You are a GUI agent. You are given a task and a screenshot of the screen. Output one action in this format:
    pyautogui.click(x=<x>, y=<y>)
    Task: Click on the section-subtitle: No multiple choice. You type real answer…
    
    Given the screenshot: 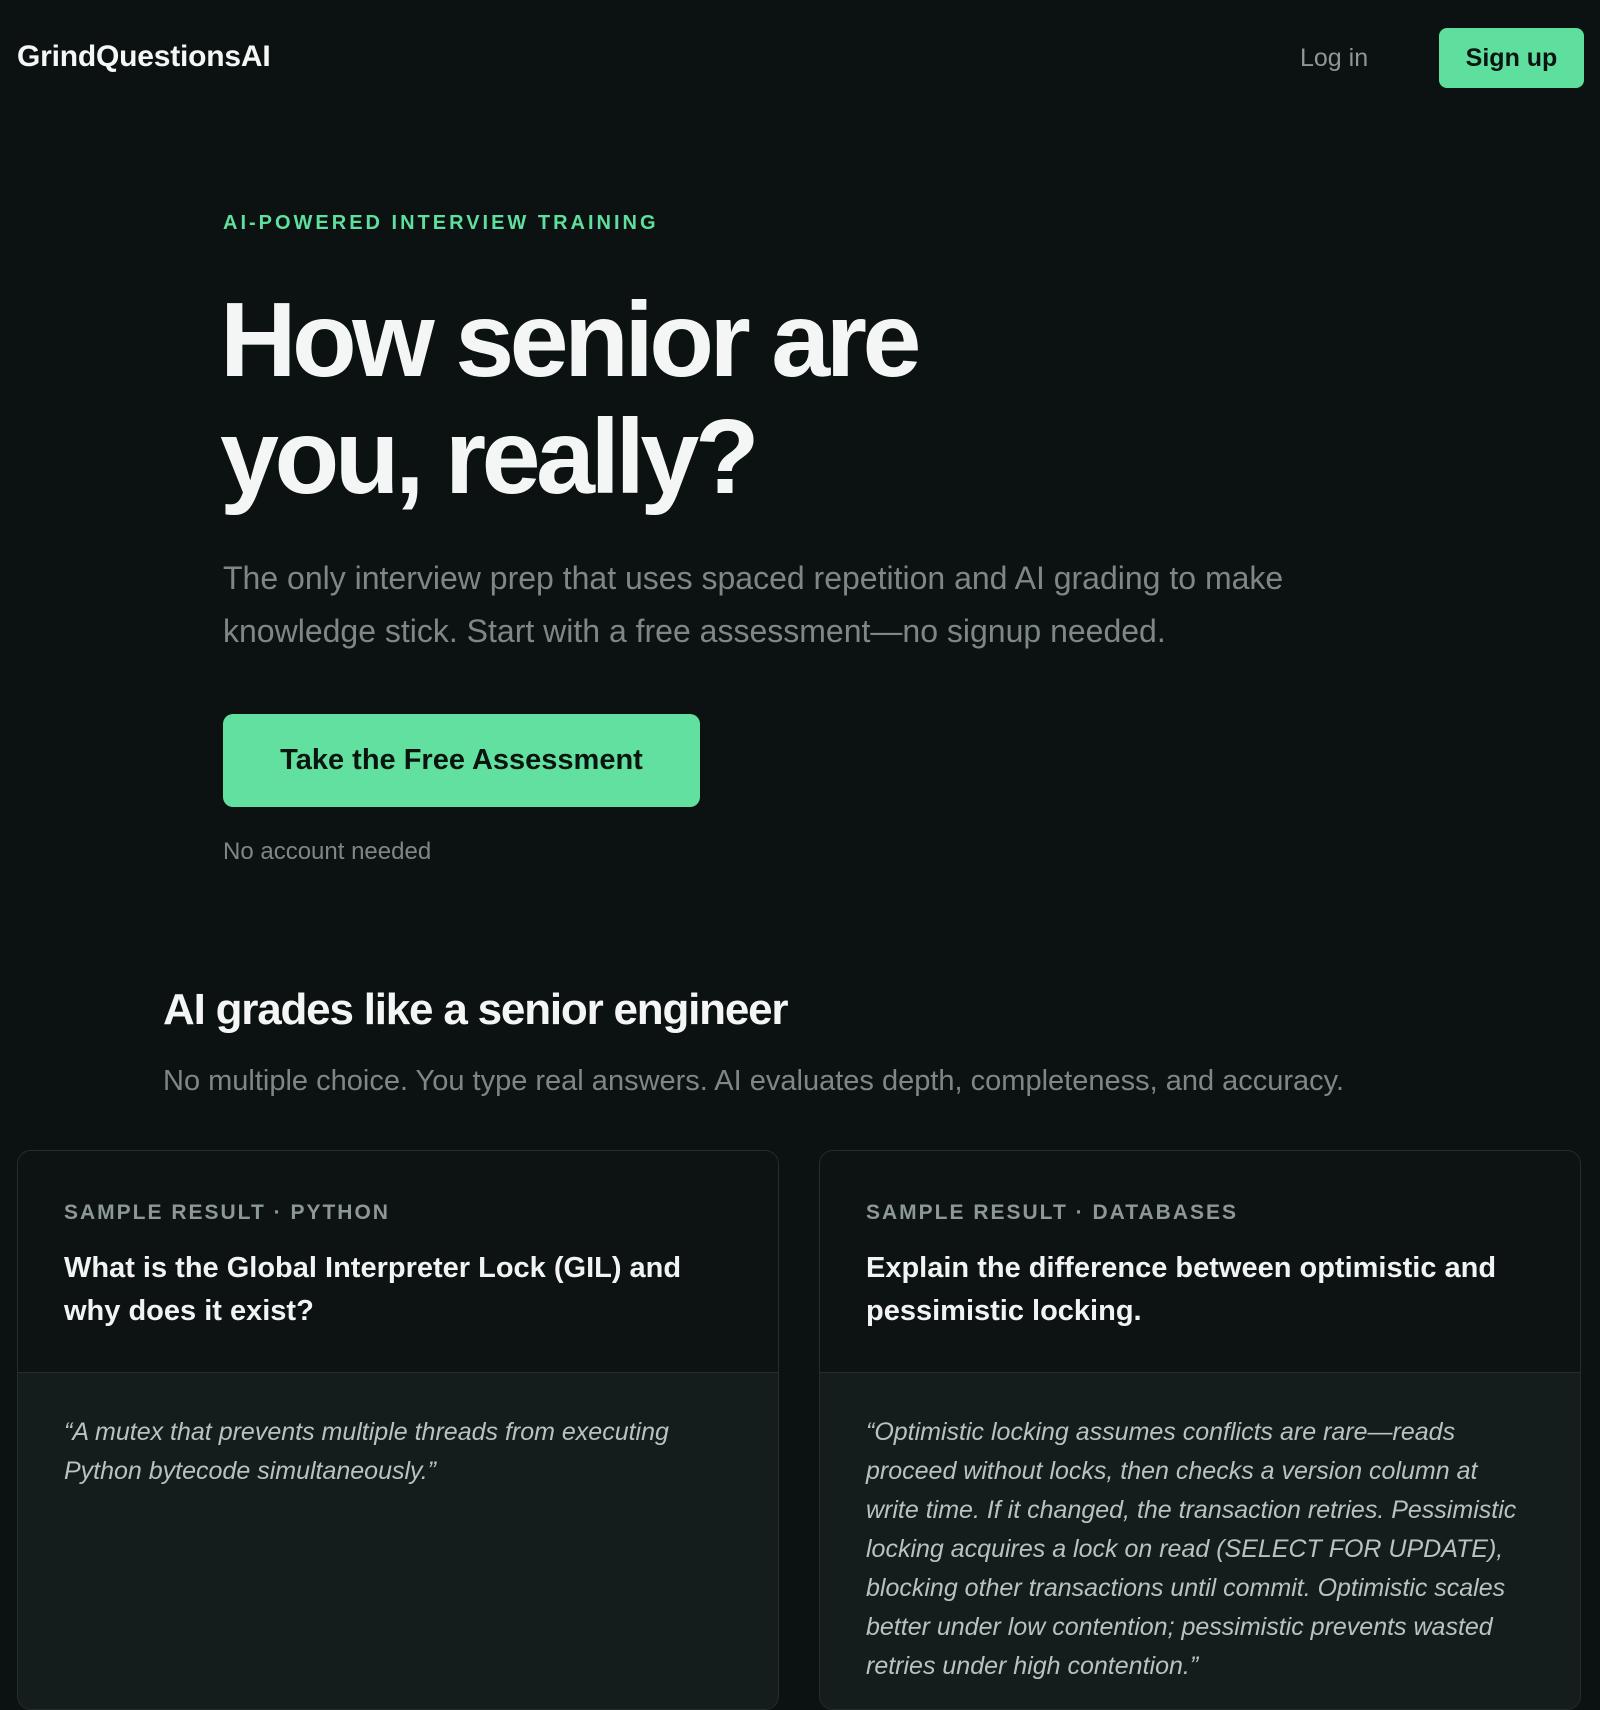 What is the action you would take?
    pyautogui.click(x=754, y=1081)
    